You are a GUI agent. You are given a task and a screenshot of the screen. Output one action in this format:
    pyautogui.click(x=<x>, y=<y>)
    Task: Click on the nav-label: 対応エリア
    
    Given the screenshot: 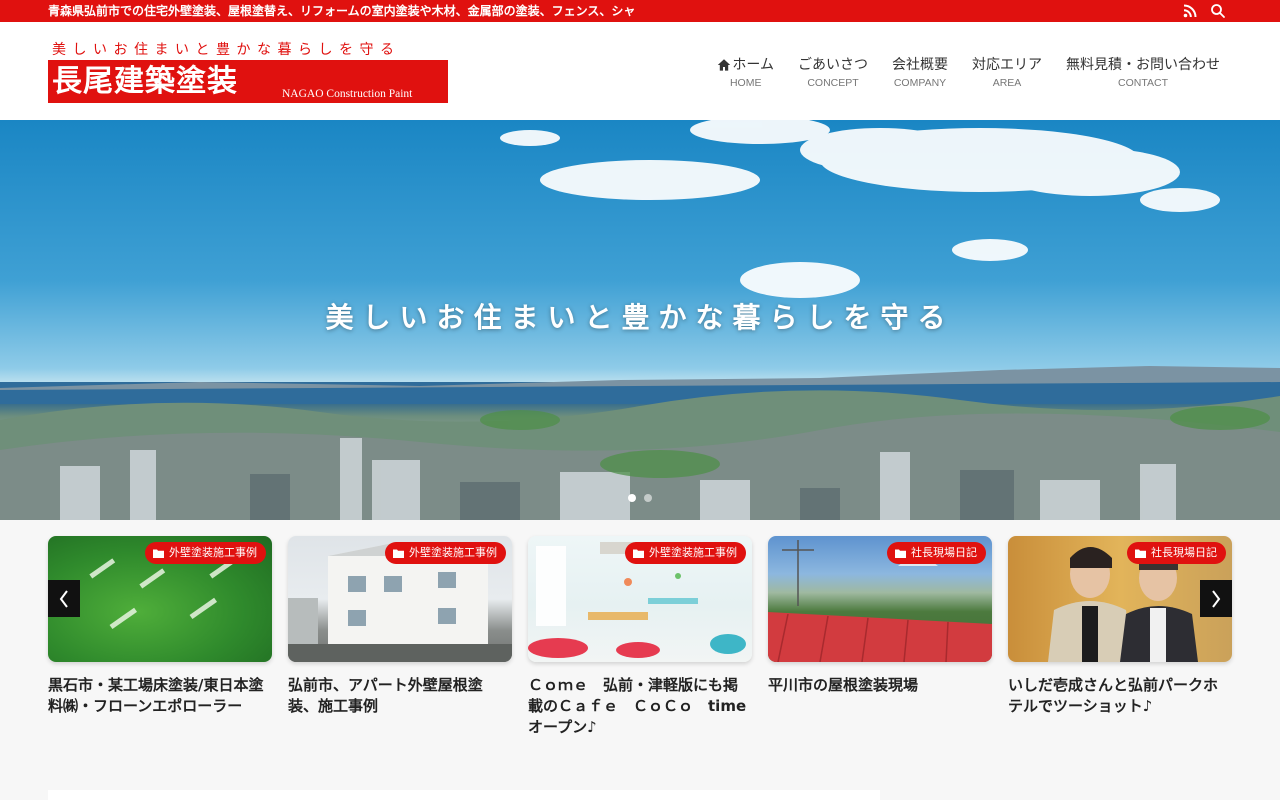 What is the action you would take?
    pyautogui.click(x=1007, y=65)
    